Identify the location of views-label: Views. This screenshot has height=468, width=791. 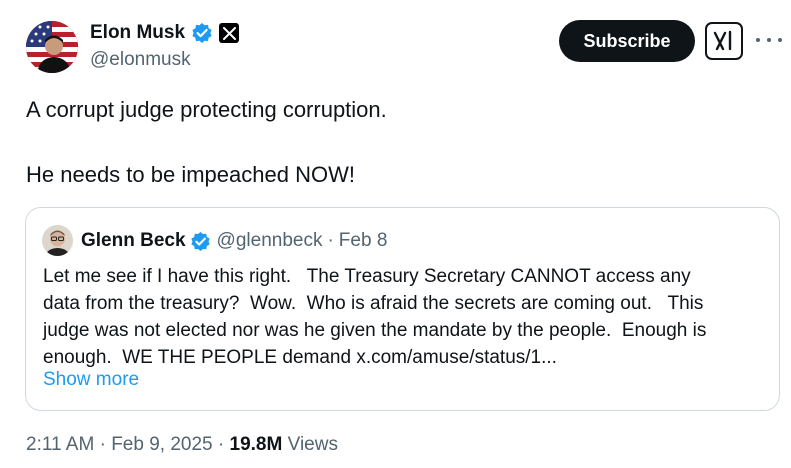
(312, 444).